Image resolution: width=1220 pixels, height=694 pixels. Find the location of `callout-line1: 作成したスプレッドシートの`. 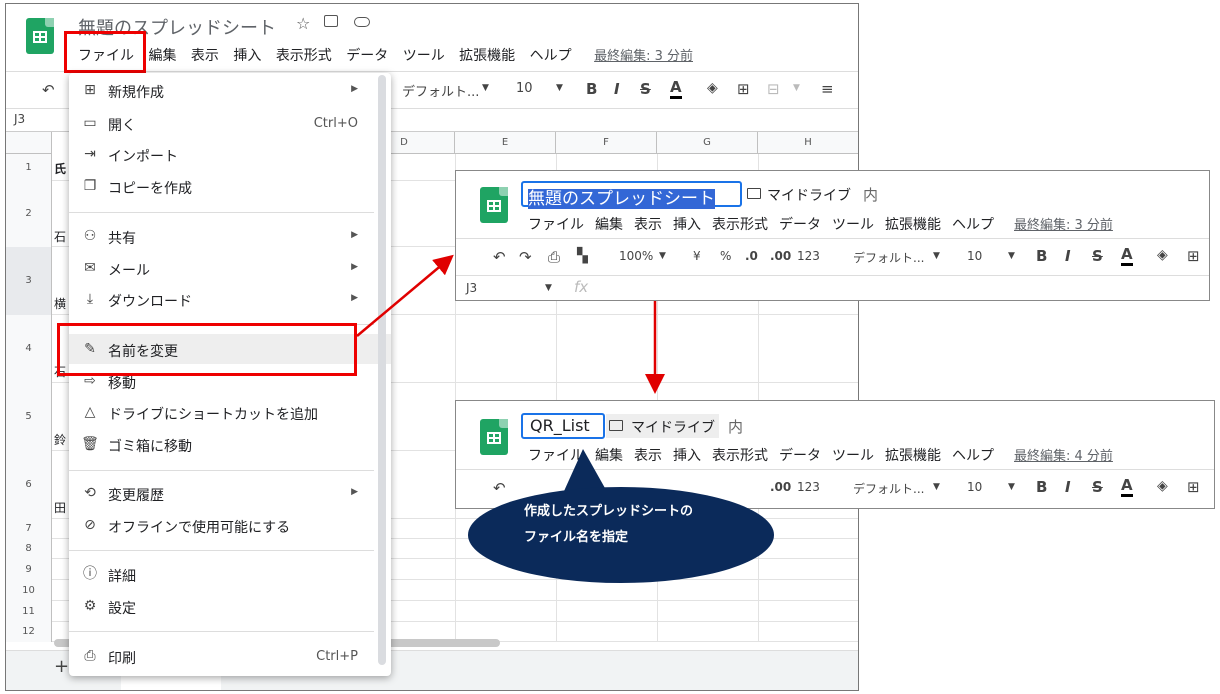

callout-line1: 作成したスプレッドシートの is located at coordinates (609, 511).